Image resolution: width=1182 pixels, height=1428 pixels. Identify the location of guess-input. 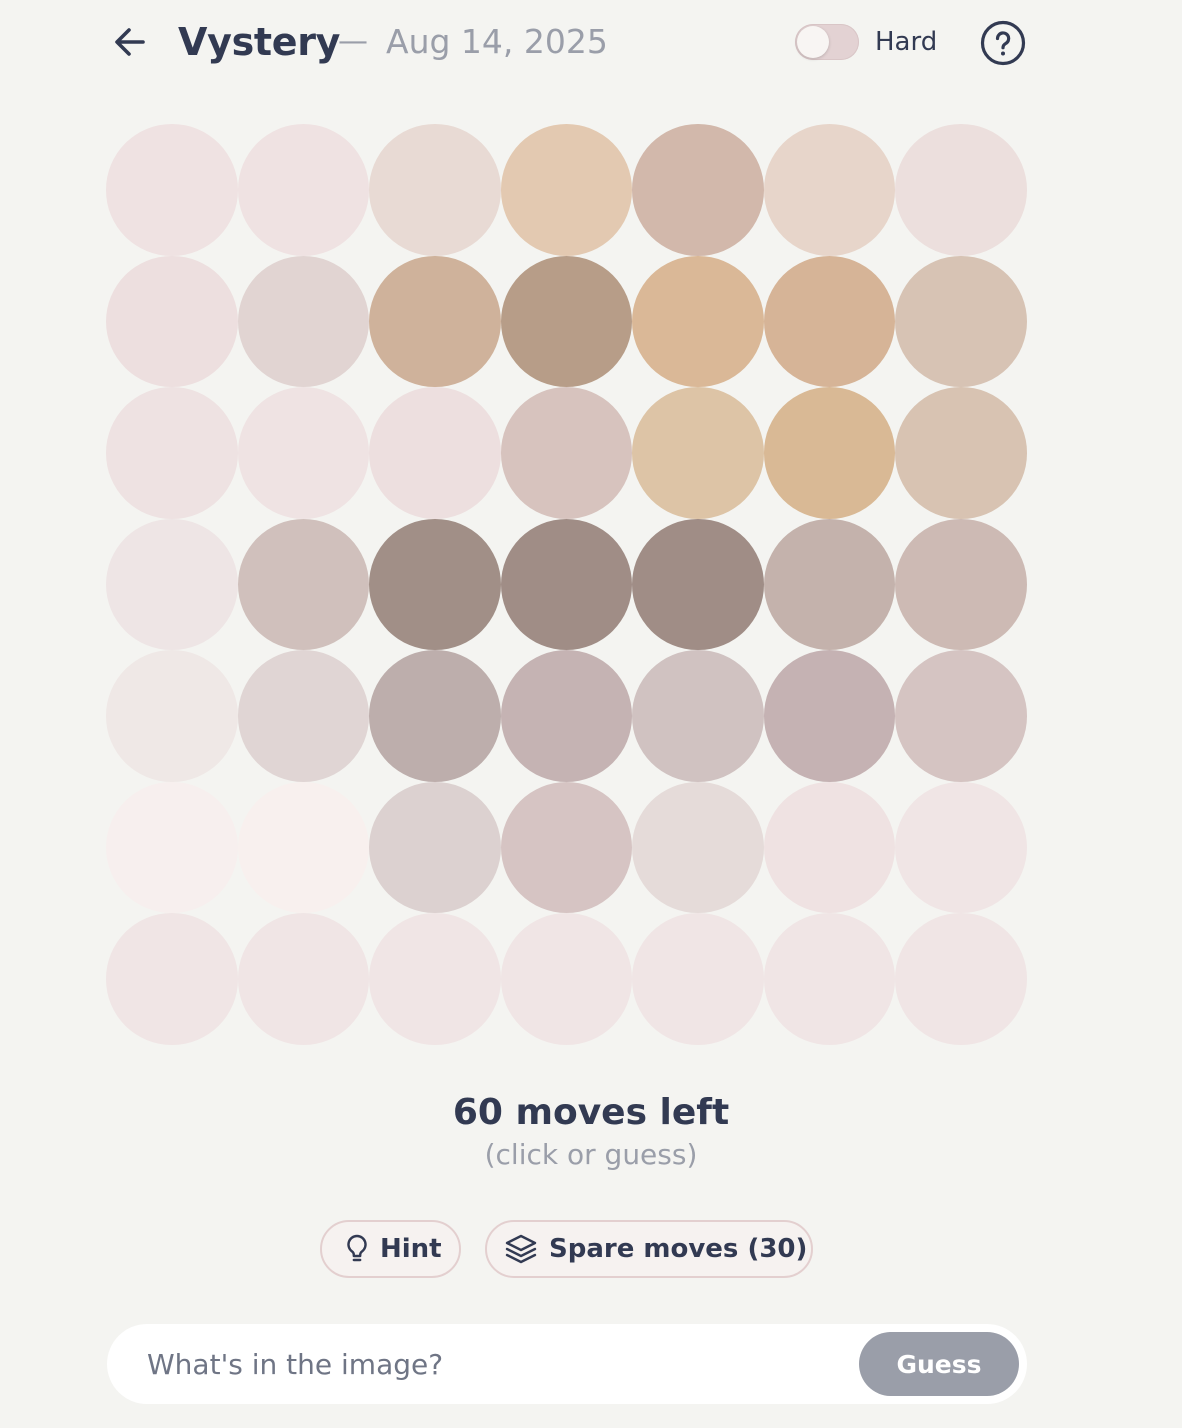
(487, 1364).